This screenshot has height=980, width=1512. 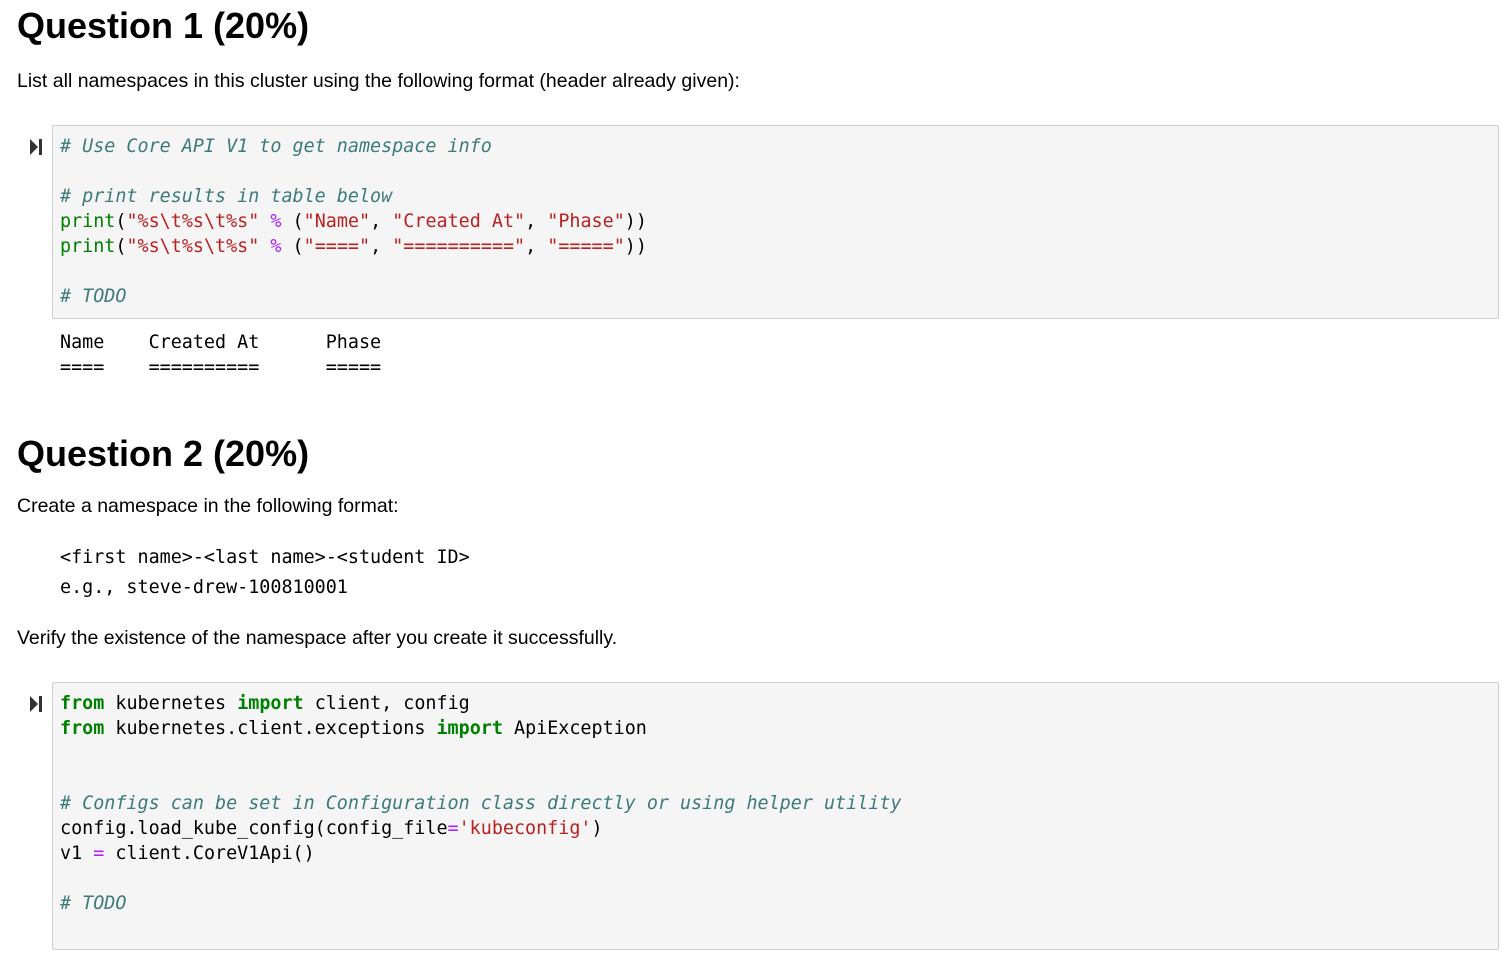 What do you see at coordinates (337, 221) in the screenshot?
I see `code-string: "Name"` at bounding box center [337, 221].